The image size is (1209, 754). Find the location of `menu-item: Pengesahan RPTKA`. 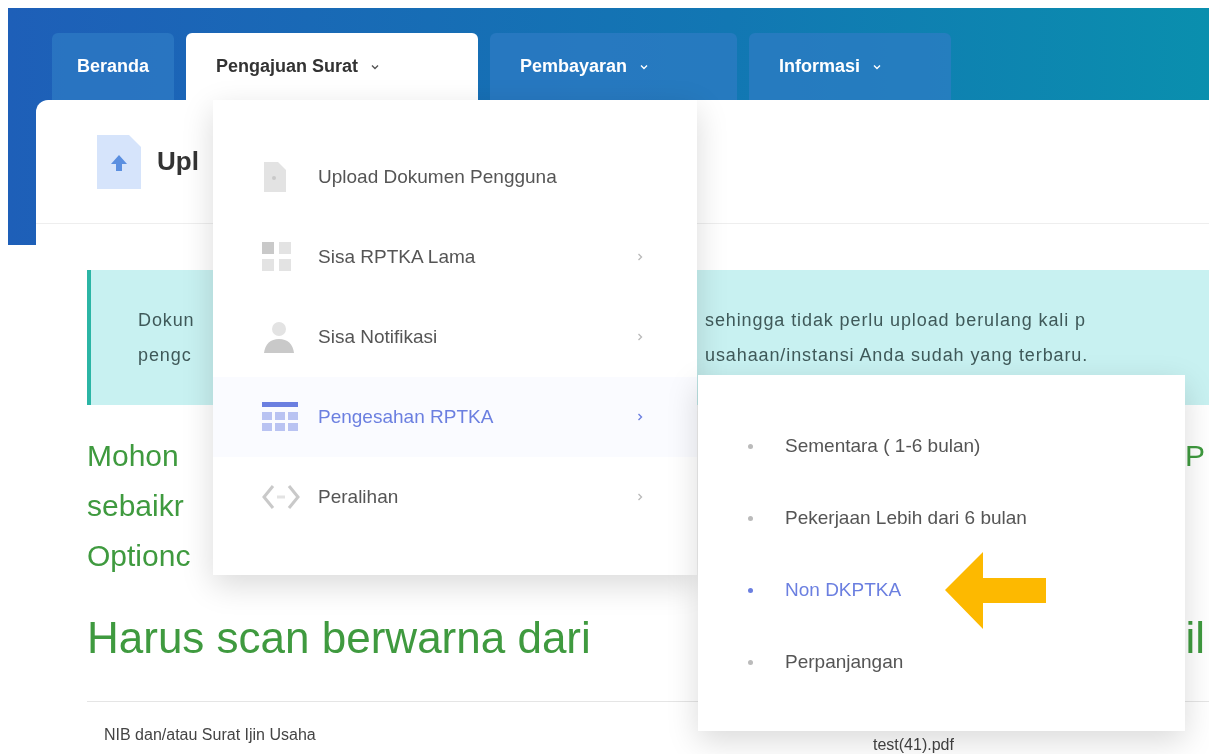

menu-item: Pengesahan RPTKA is located at coordinates (455, 417).